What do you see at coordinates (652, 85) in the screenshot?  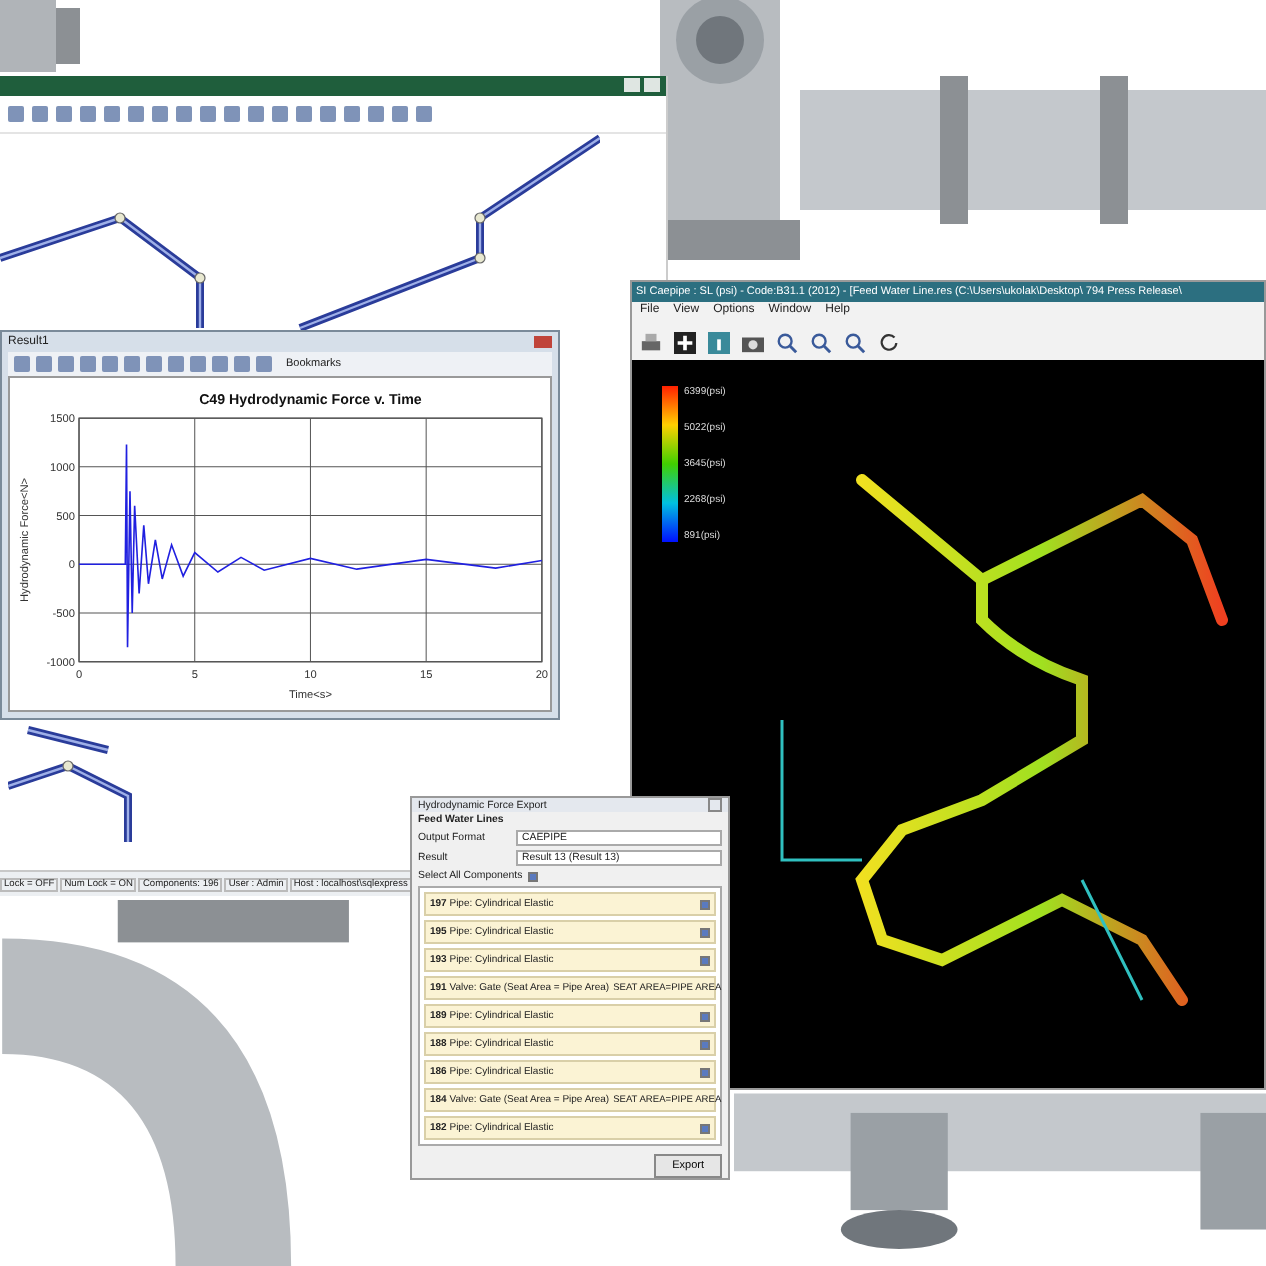 I see `maximize-icon` at bounding box center [652, 85].